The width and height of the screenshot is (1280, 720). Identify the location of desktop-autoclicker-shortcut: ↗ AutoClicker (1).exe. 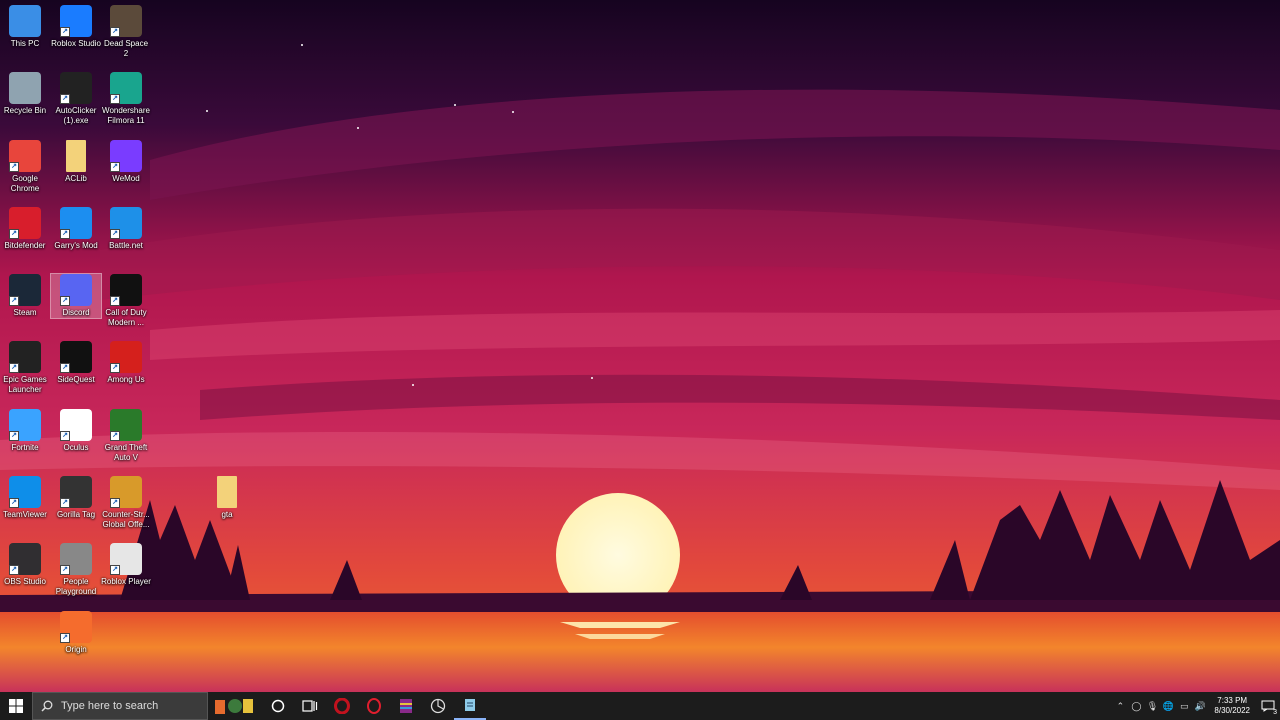
(76, 99).